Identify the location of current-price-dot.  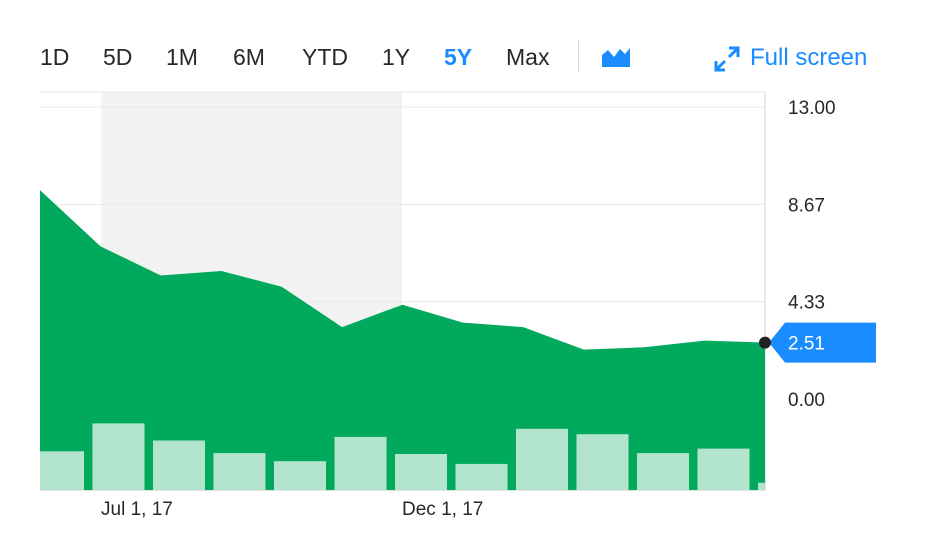
(765, 342).